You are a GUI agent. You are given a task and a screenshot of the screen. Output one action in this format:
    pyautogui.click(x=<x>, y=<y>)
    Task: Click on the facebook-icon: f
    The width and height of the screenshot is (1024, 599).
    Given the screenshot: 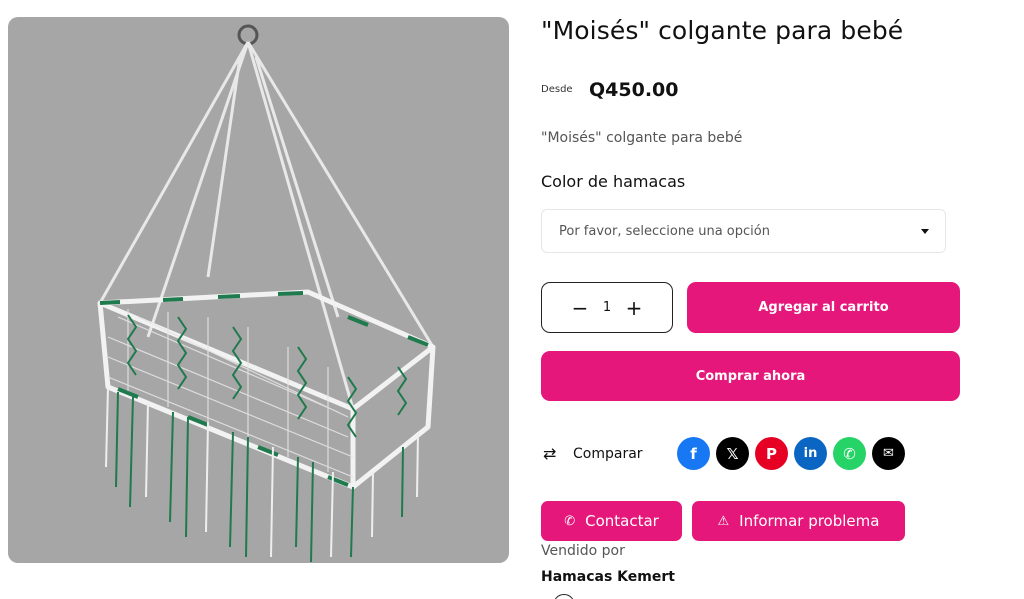 What is the action you would take?
    pyautogui.click(x=693, y=453)
    